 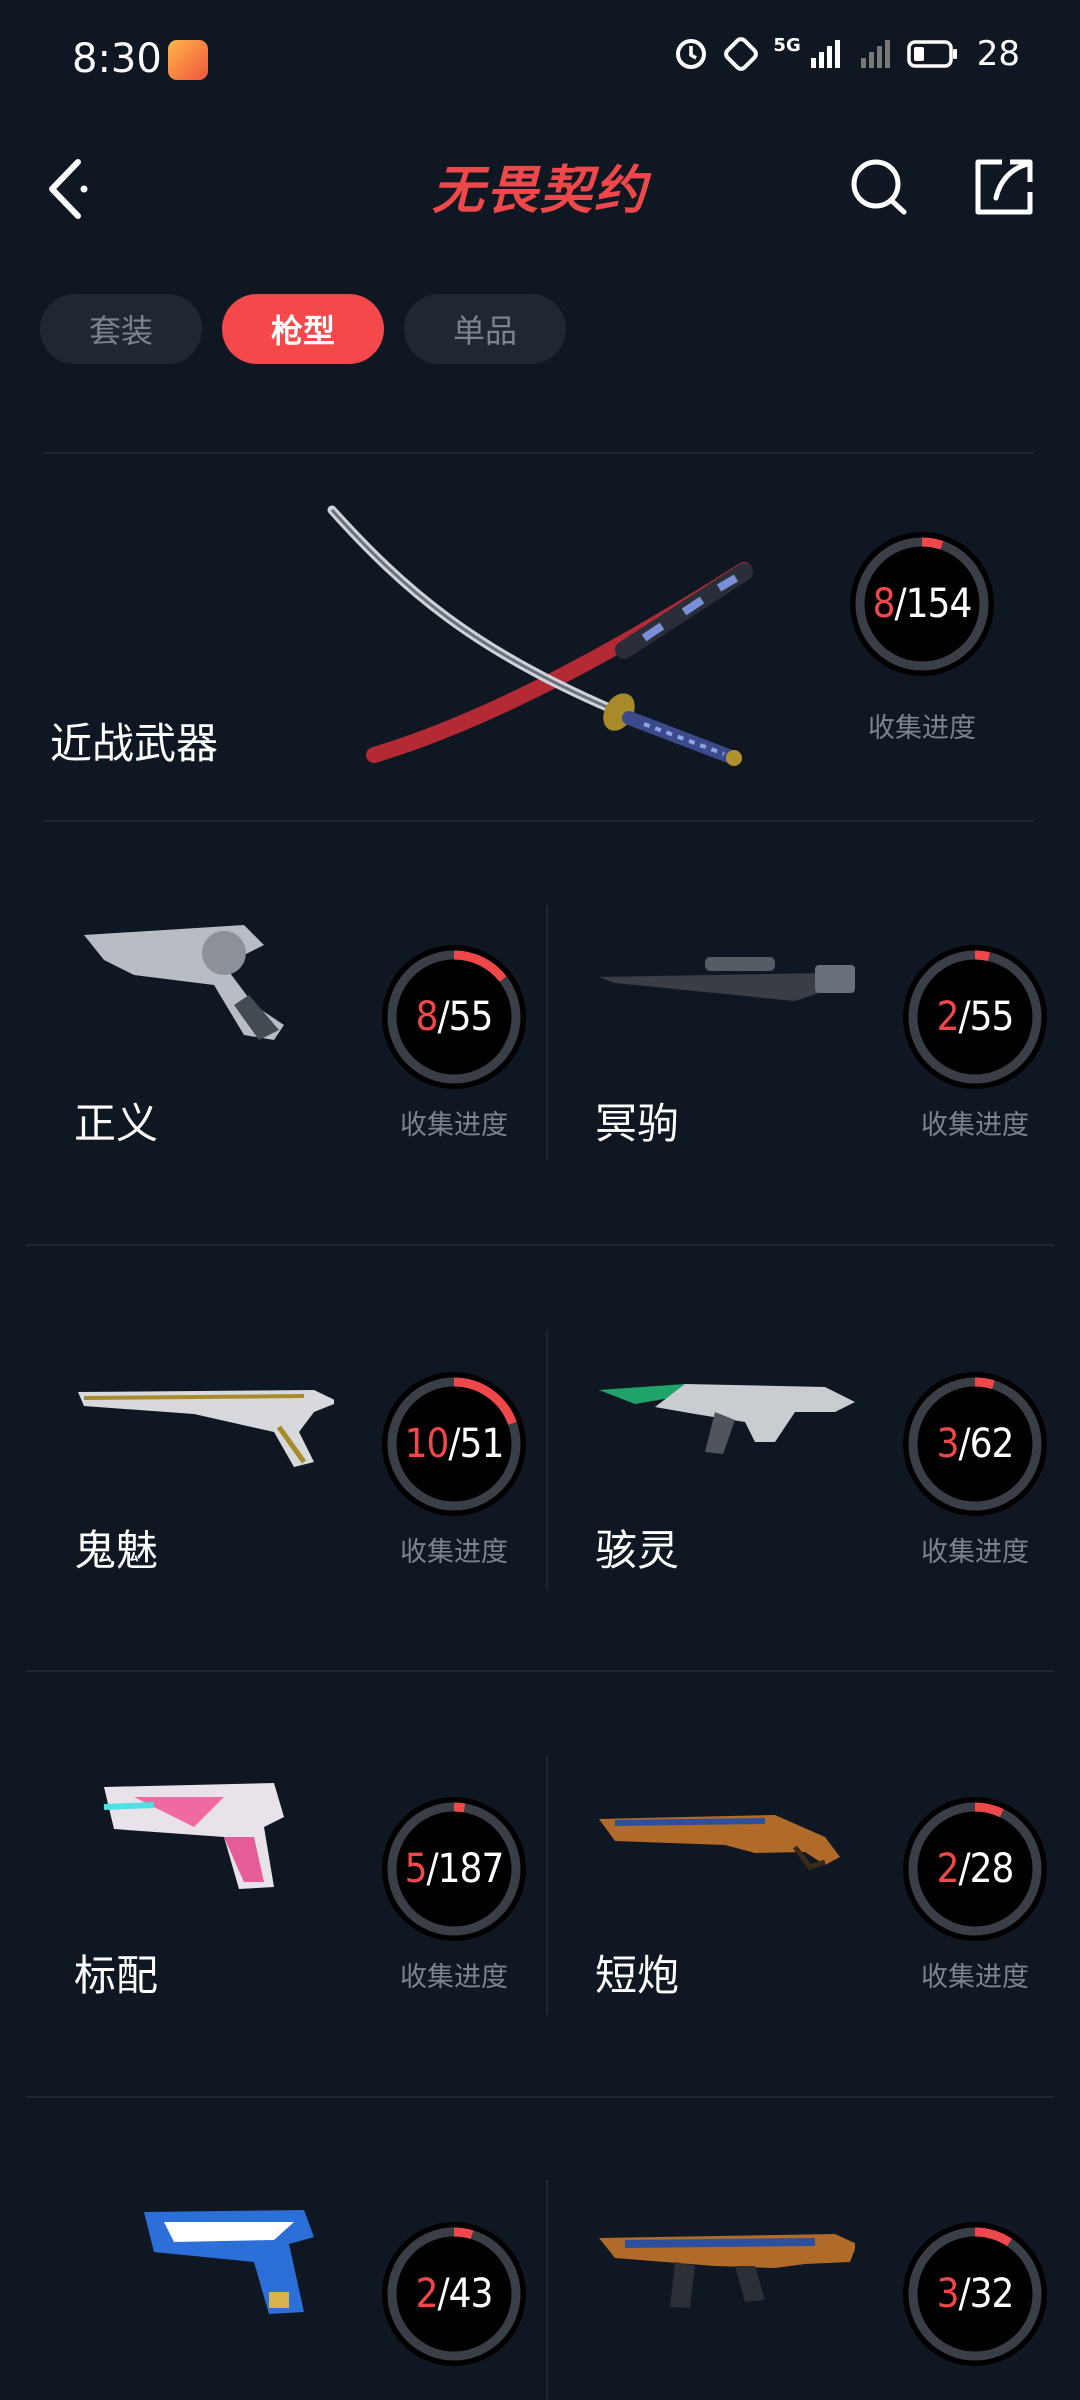 I want to click on top-nav-bar: 无畏契约, so click(x=540, y=185).